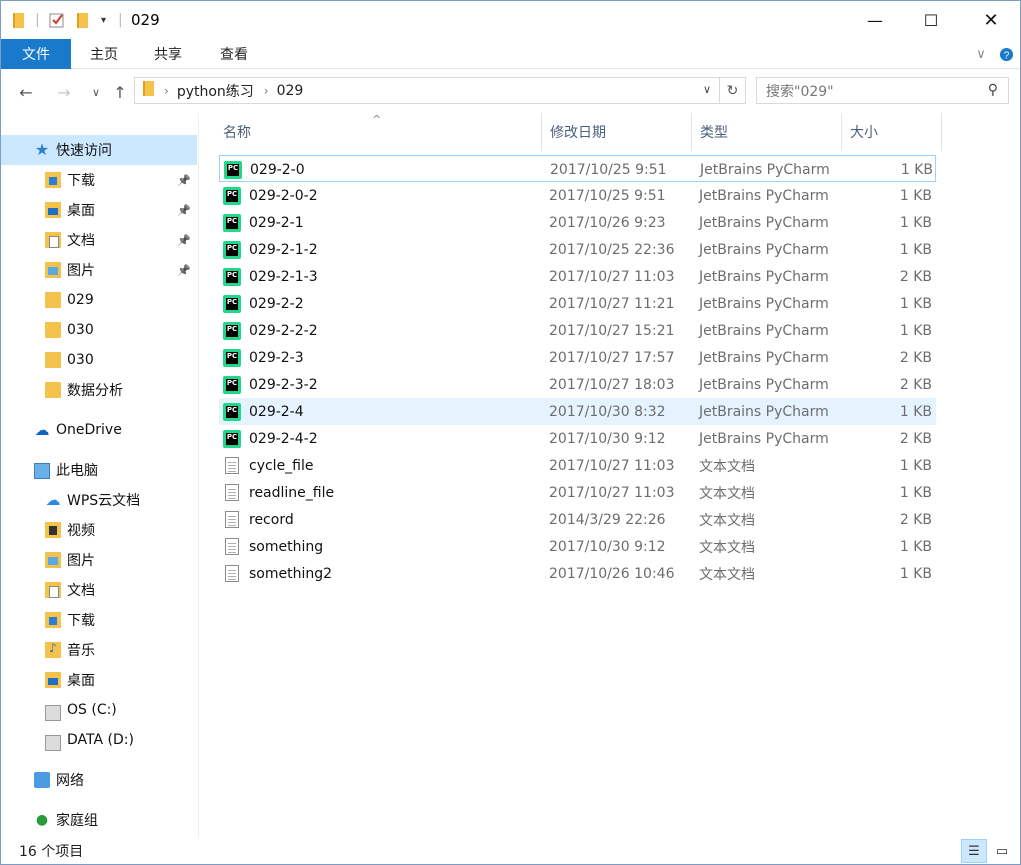 This screenshot has height=865, width=1021. I want to click on nav-this-pc: 此电脑, so click(99, 470).